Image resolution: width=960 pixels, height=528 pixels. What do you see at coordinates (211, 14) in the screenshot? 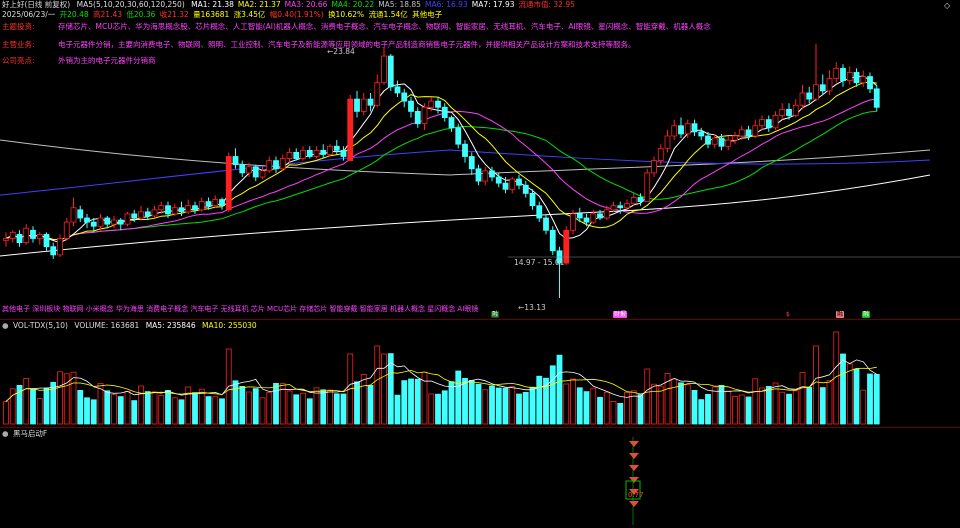
I see `quote-volume: 量163681` at bounding box center [211, 14].